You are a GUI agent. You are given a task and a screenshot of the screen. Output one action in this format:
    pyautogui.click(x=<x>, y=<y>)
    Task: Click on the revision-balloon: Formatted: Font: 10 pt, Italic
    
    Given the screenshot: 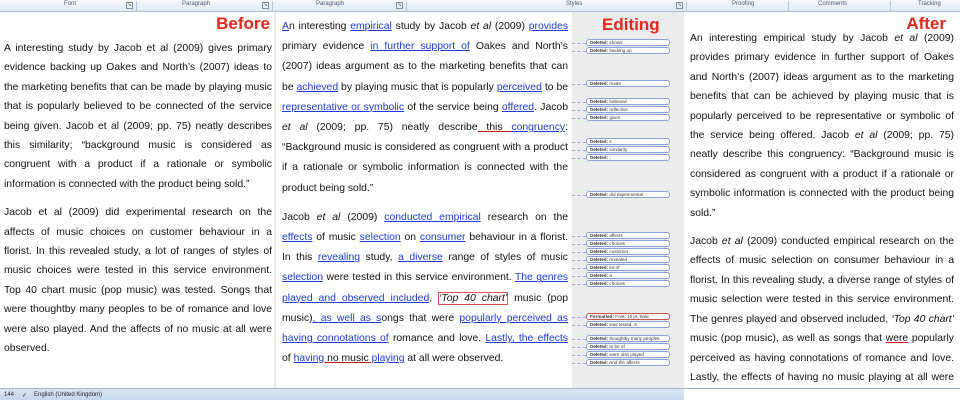 What is the action you would take?
    pyautogui.click(x=628, y=316)
    